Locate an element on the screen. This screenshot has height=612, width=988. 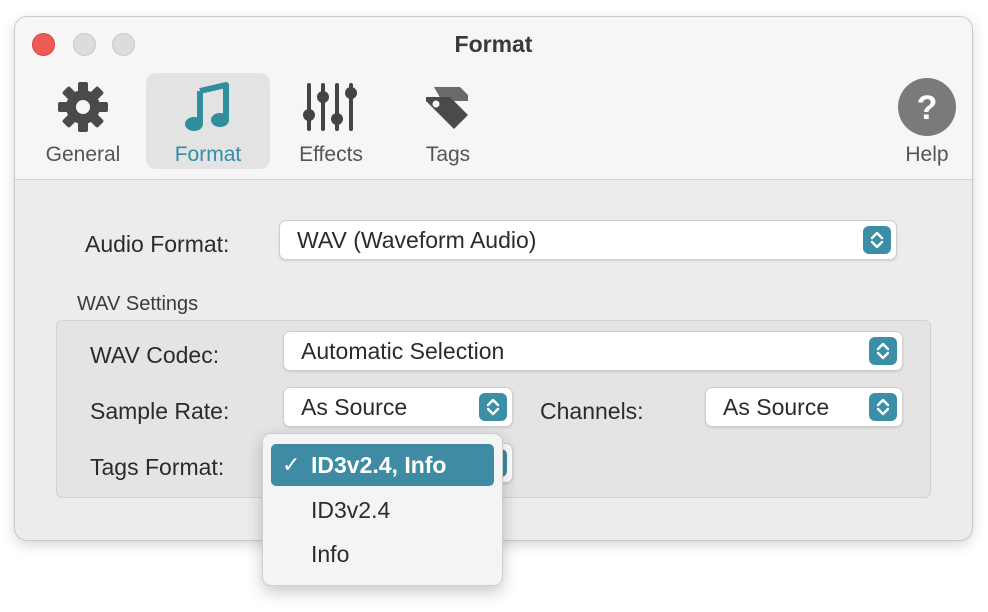
audio-format-select: WAV (Waveform Audio) is located at coordinates (588, 240).